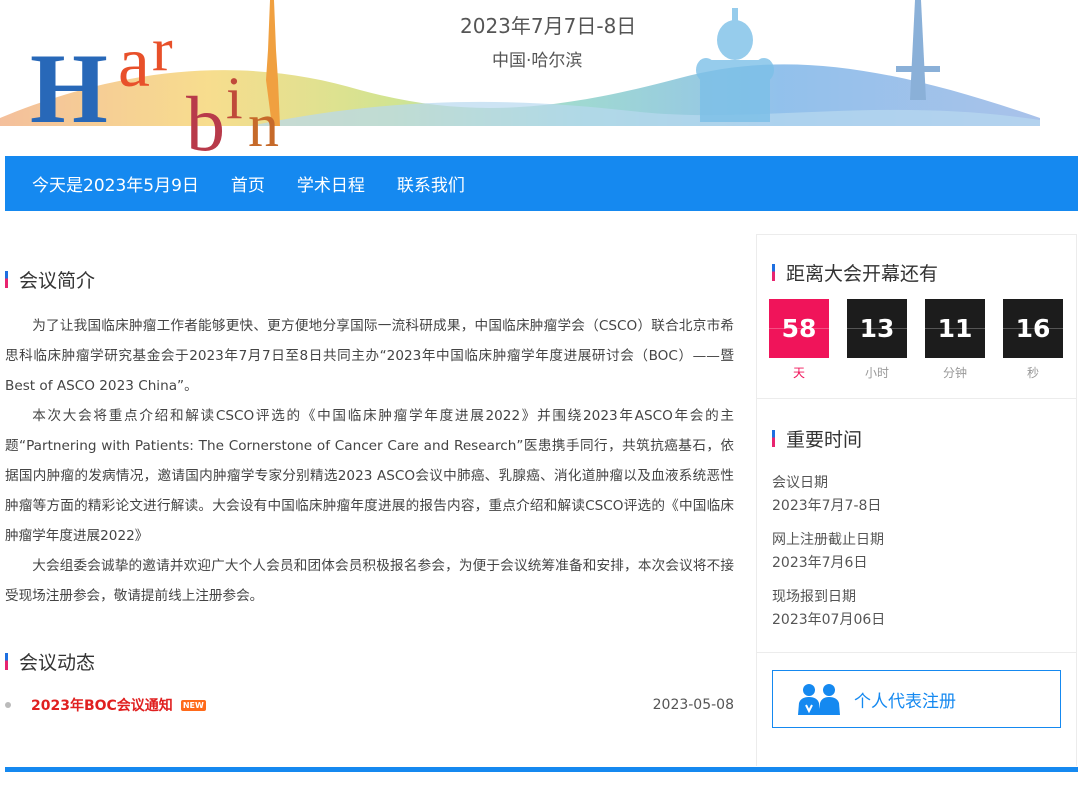 The height and width of the screenshot is (800, 1080). I want to click on svg-text: a, so click(134, 62).